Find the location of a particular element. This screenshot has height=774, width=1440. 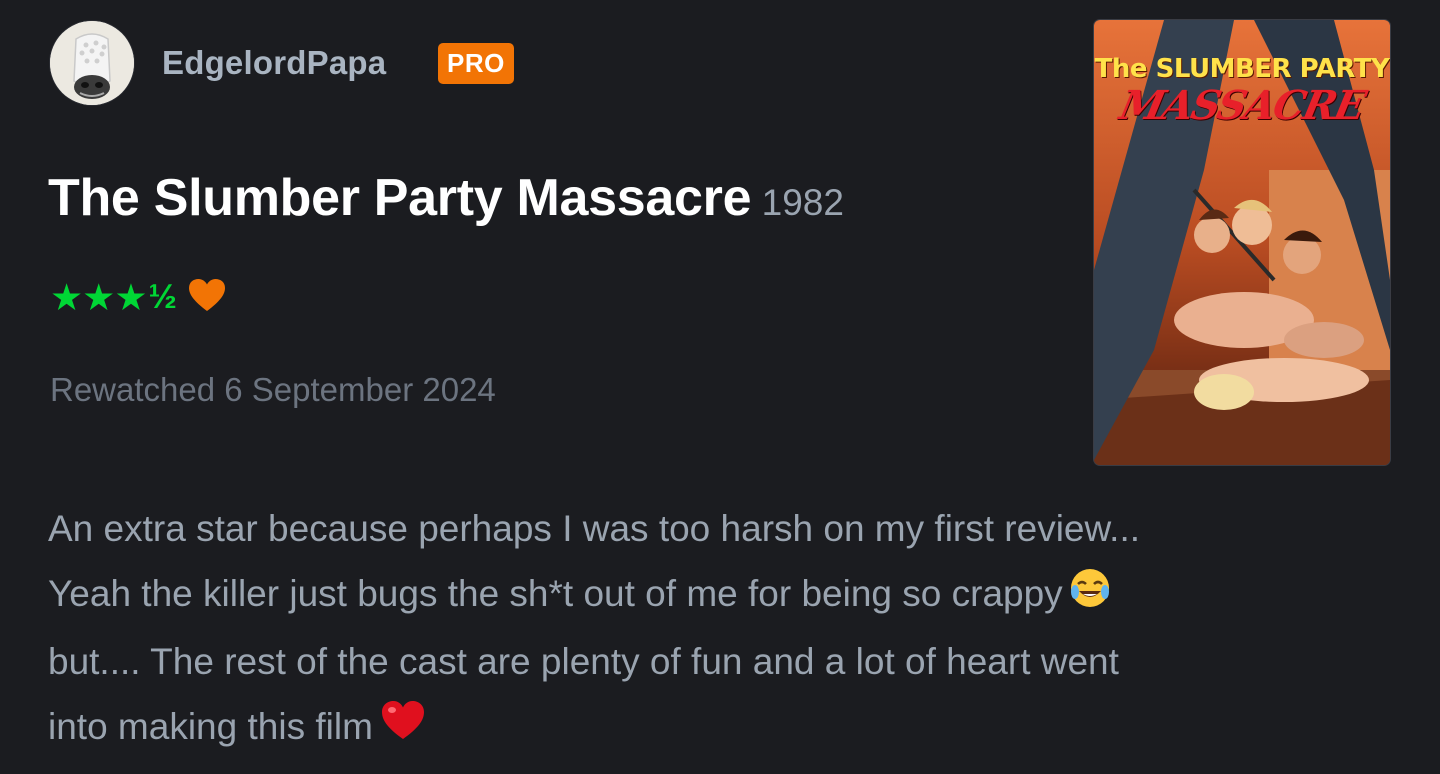

username: EdgelordPapa is located at coordinates (274, 63).